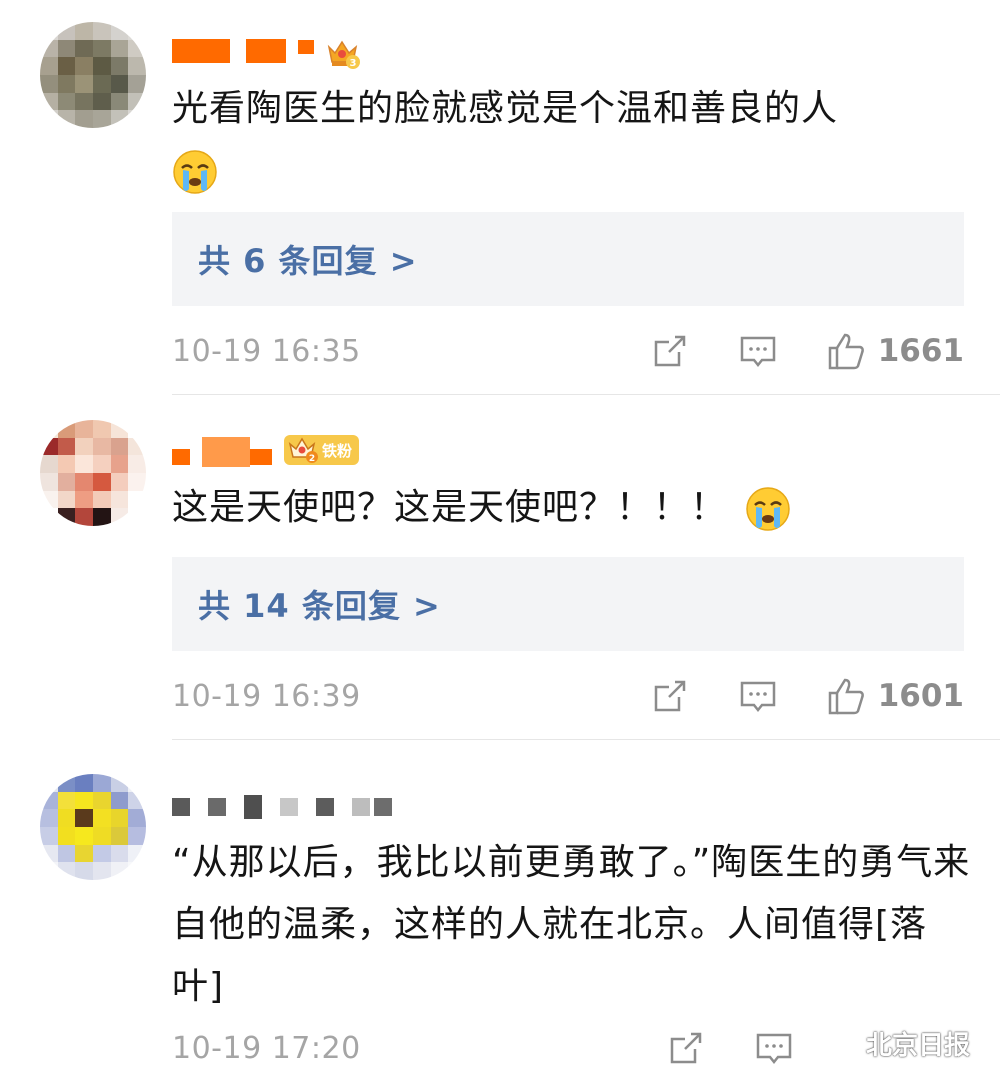 This screenshot has height=1088, width=1000. I want to click on watermark-text: 北京日报, so click(917, 1046).